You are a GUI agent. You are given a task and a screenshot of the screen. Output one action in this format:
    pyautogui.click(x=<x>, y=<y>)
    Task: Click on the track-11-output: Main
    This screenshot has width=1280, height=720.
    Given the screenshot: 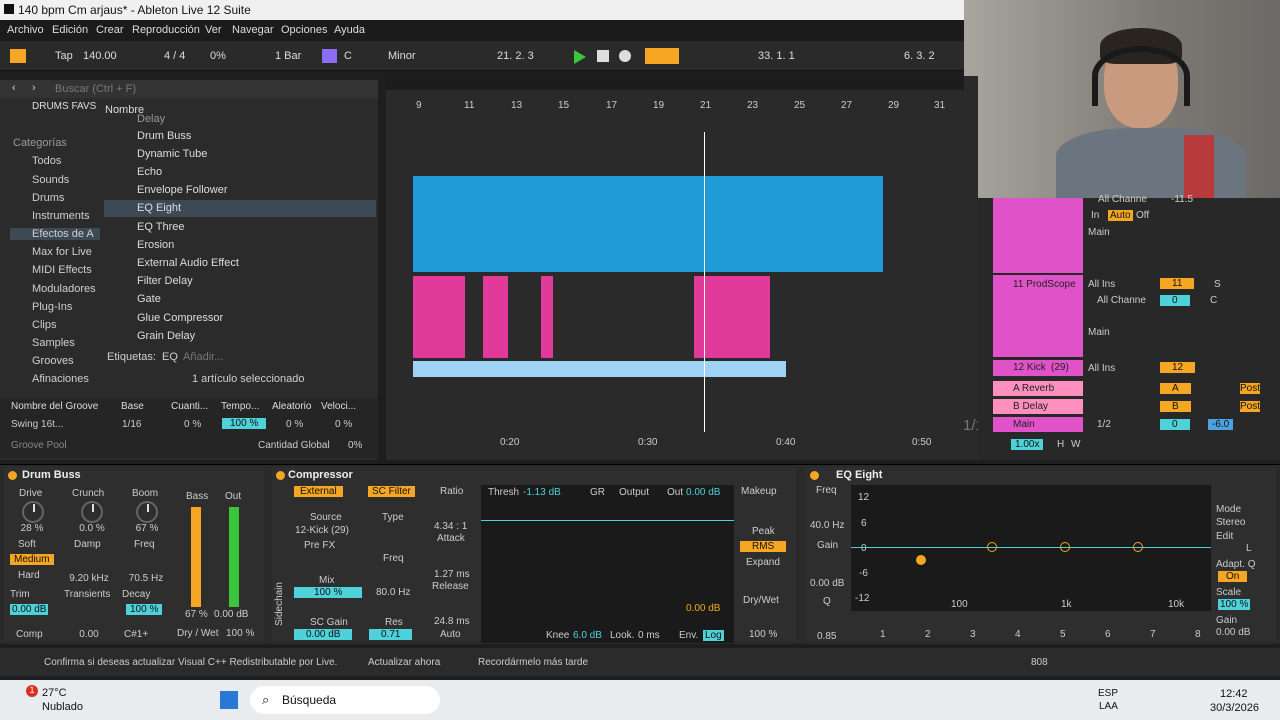 What is the action you would take?
    pyautogui.click(x=1099, y=332)
    